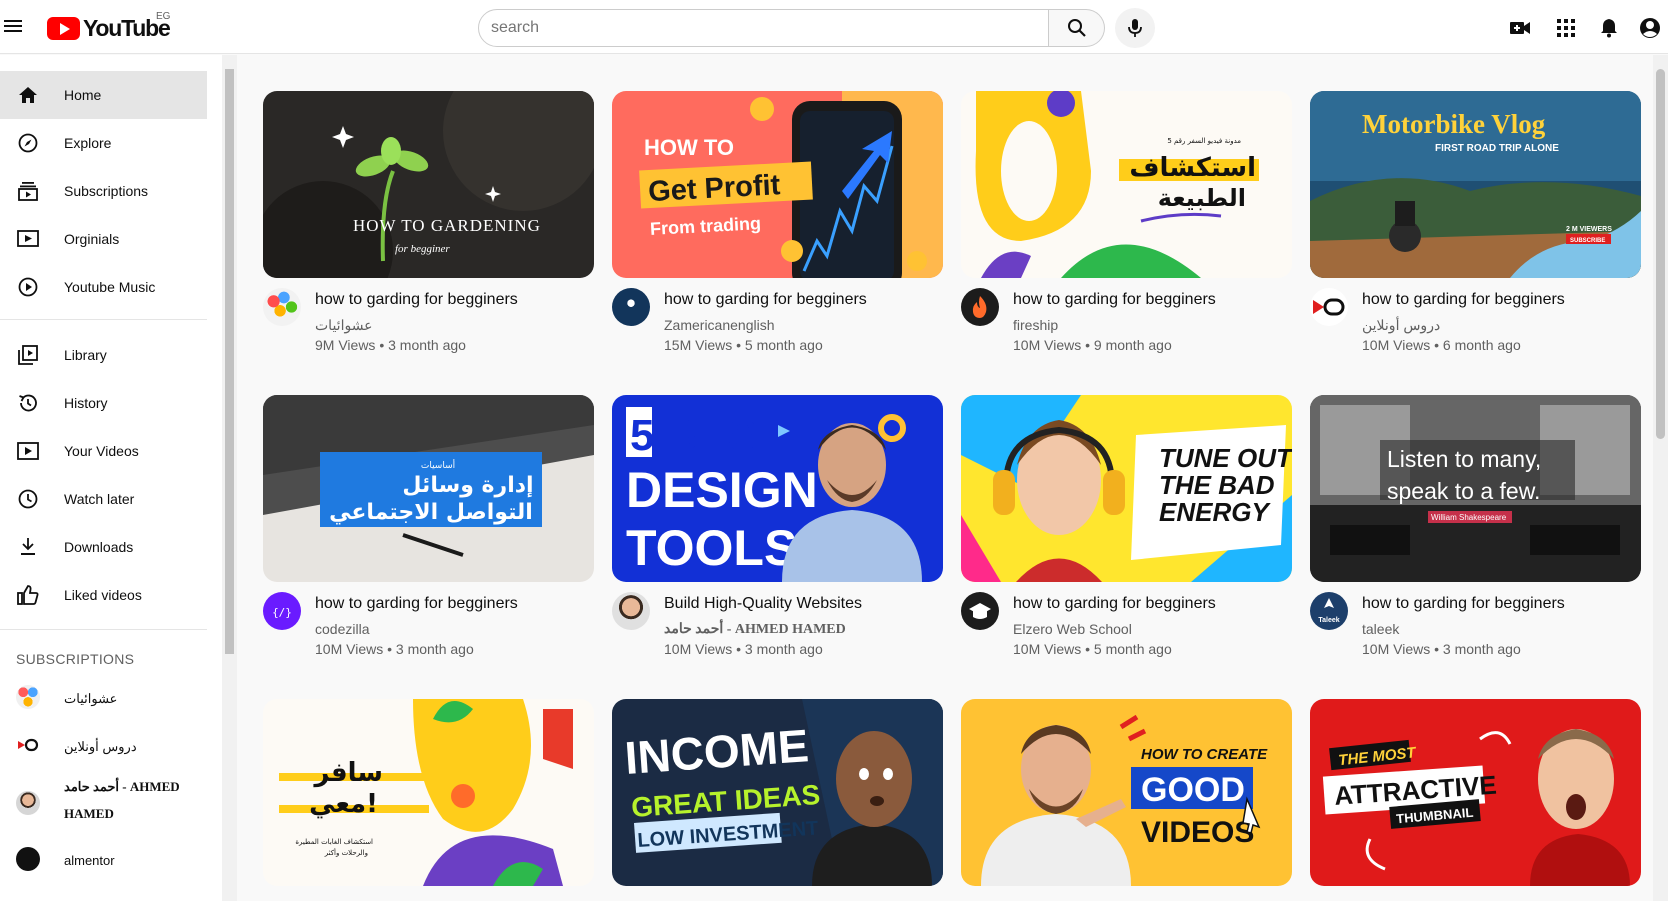 This screenshot has width=1668, height=901. I want to click on sidebar-item-originals: Orginials, so click(103, 239).